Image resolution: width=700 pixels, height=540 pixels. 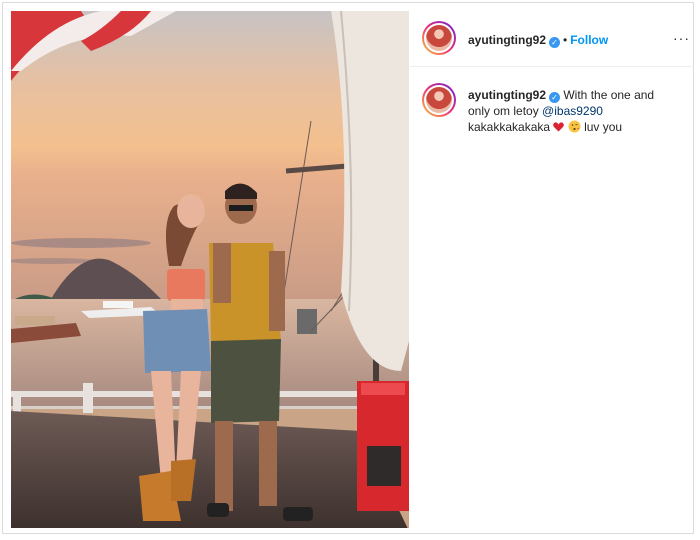 I want to click on caption-mention-link: @ibas9290, so click(x=572, y=111).